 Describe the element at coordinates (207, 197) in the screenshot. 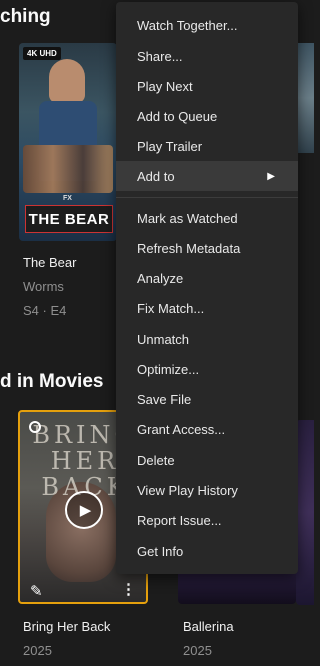

I see `menu-divider` at that location.